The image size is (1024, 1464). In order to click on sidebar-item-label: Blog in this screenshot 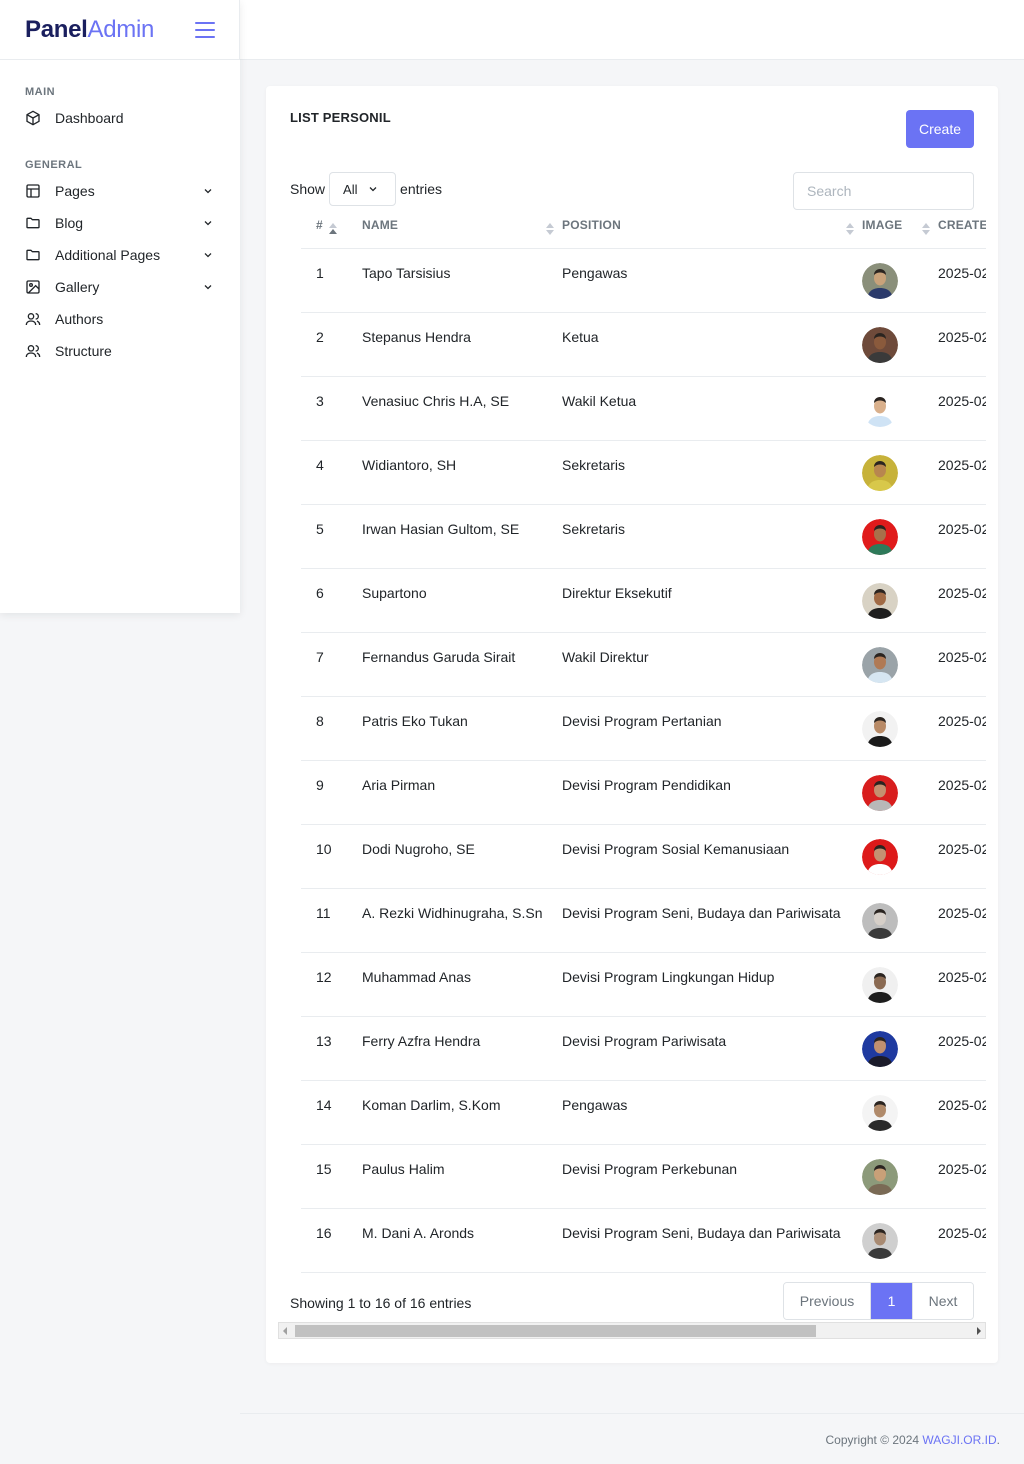, I will do `click(69, 223)`.